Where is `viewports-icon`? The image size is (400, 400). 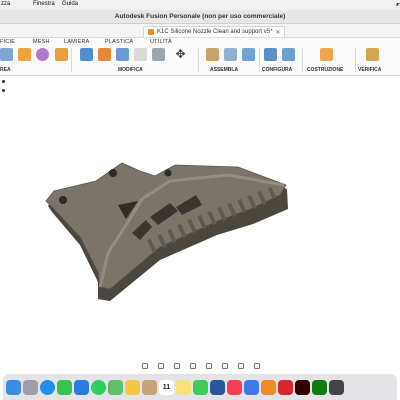
viewports-icon is located at coordinates (257, 366).